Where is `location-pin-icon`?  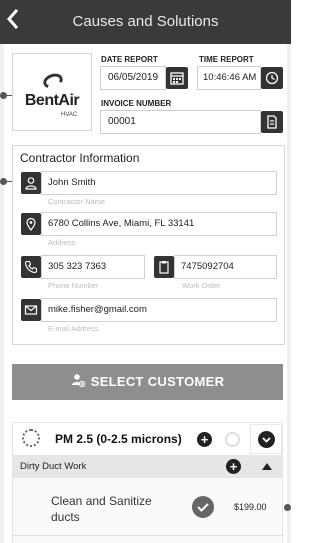 location-pin-icon is located at coordinates (31, 224).